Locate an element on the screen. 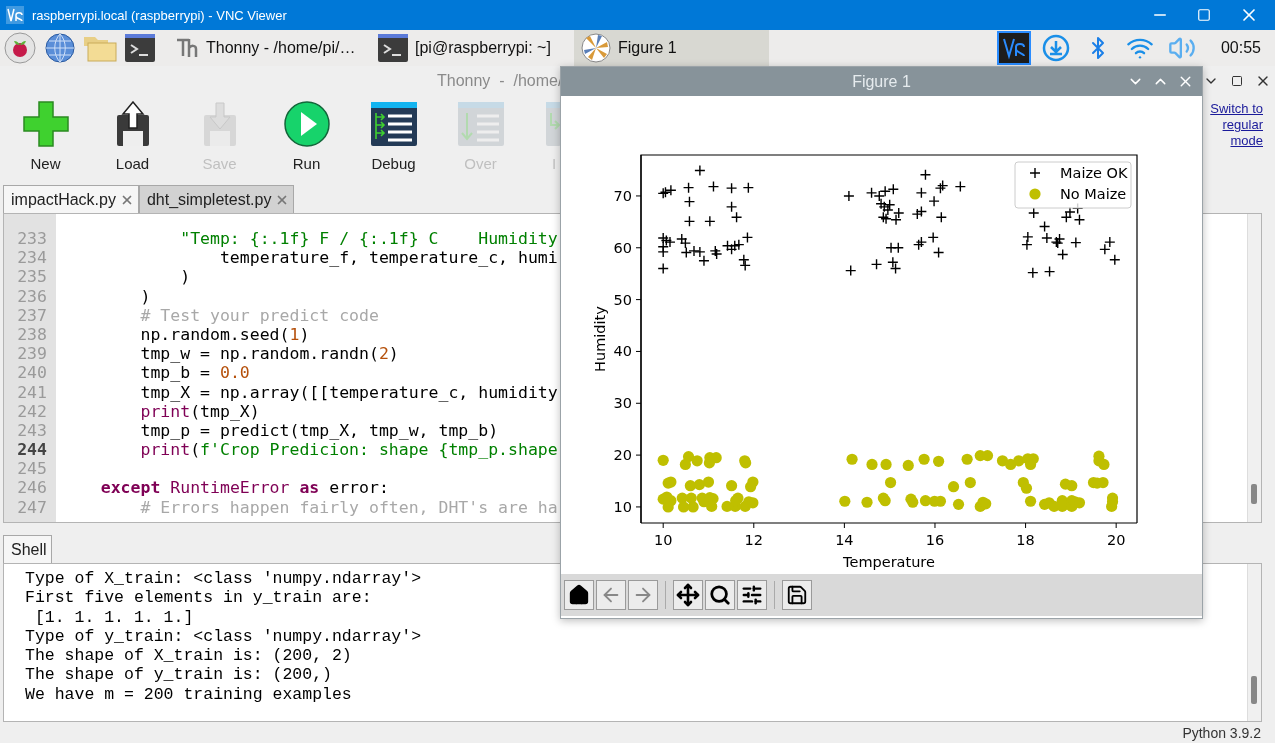  taskbar-task: [pi@raspberrypi: ~] is located at coordinates (468, 48).